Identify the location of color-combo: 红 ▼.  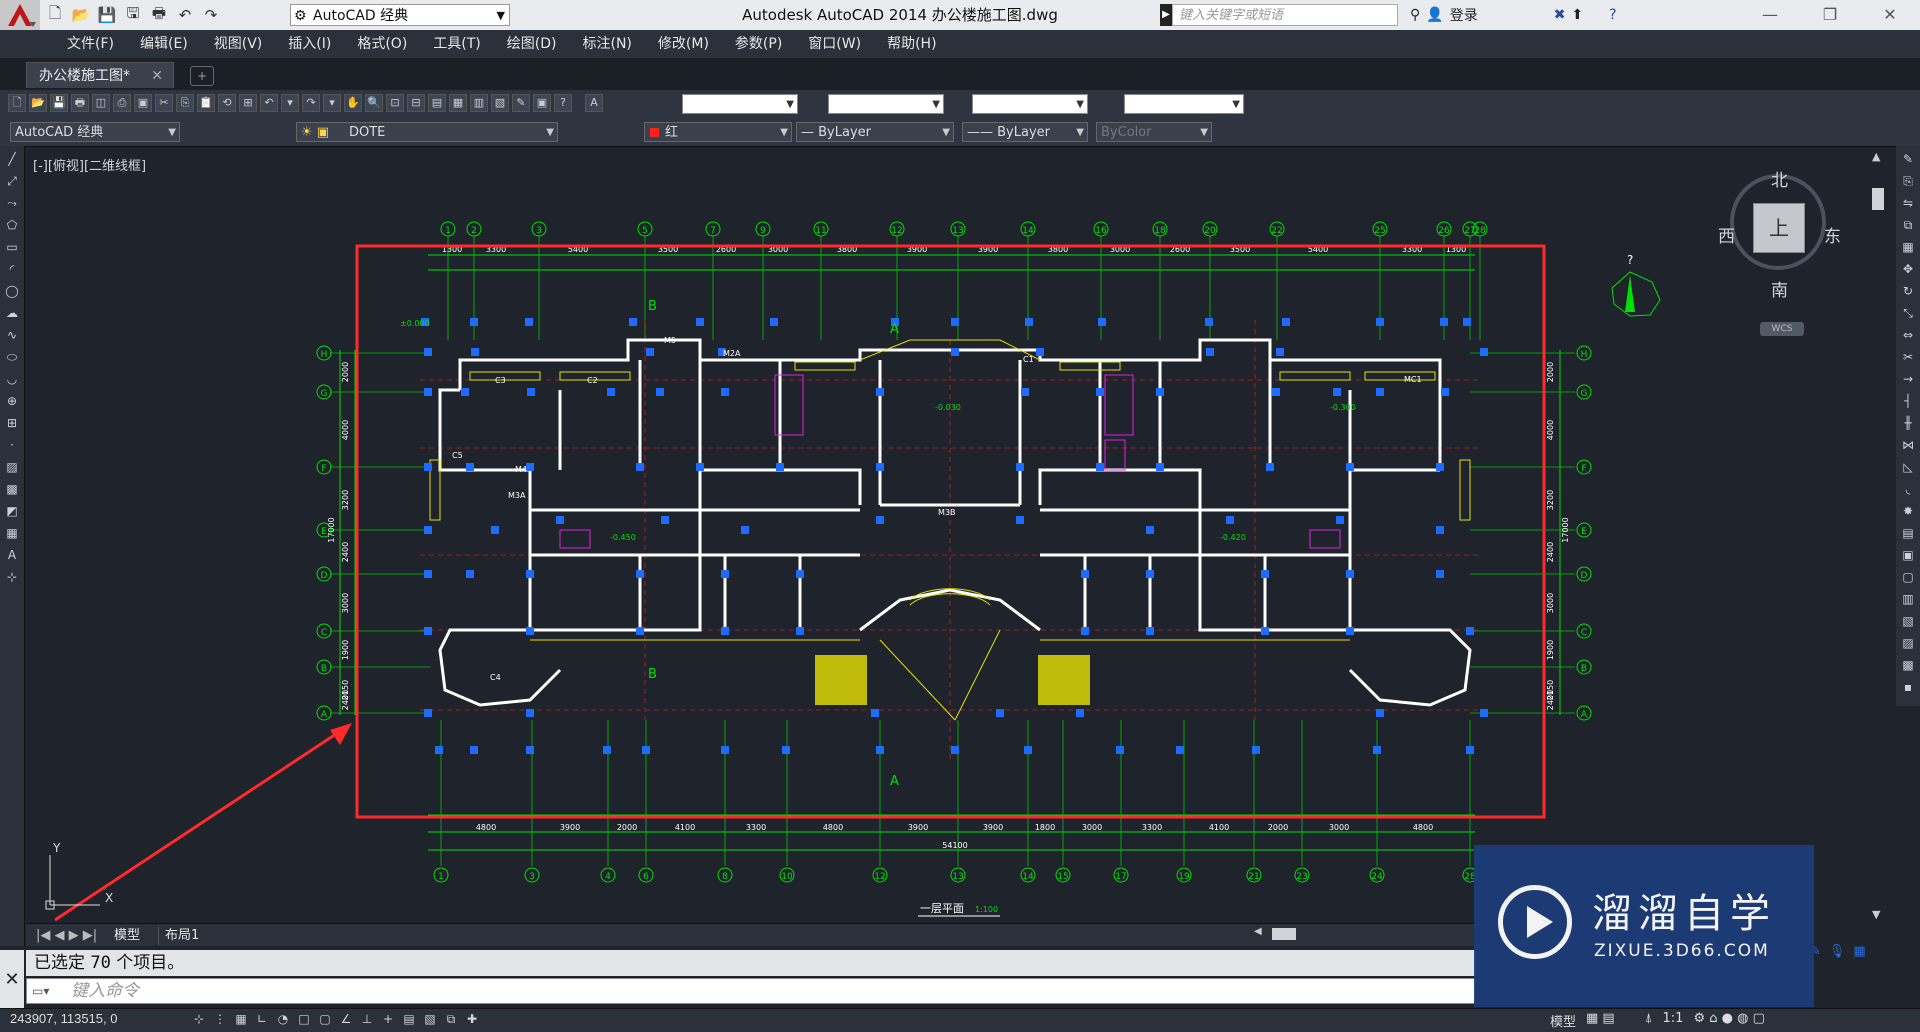
(718, 132).